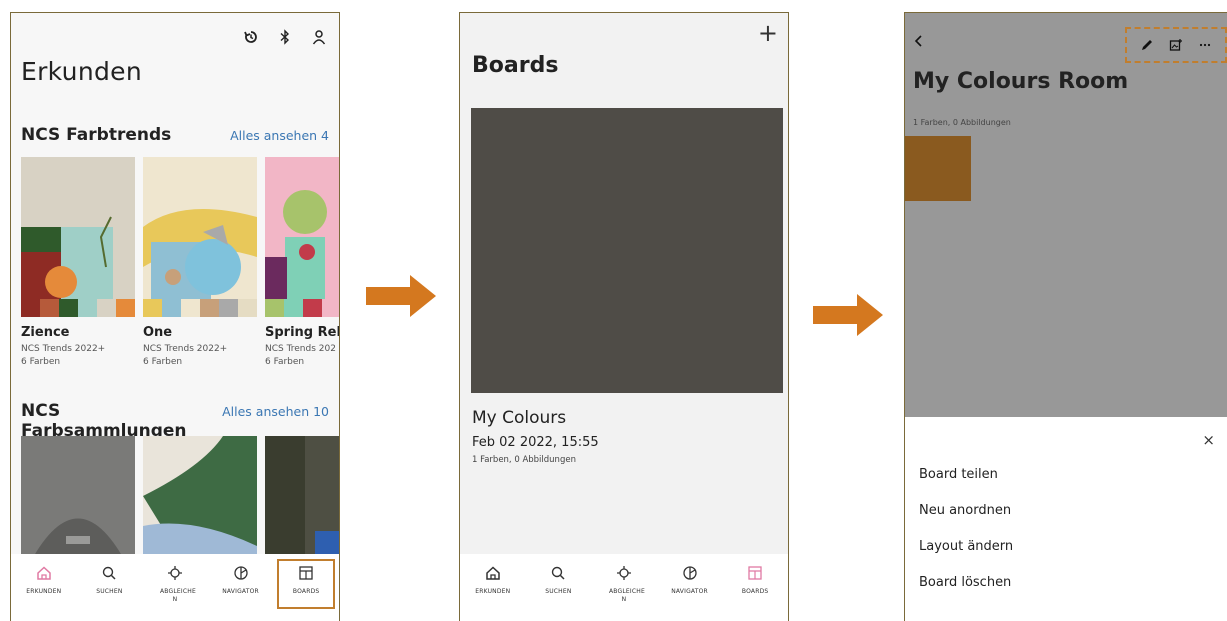  Describe the element at coordinates (966, 546) in the screenshot. I see `menu-change-layout: Layout ändern` at that location.